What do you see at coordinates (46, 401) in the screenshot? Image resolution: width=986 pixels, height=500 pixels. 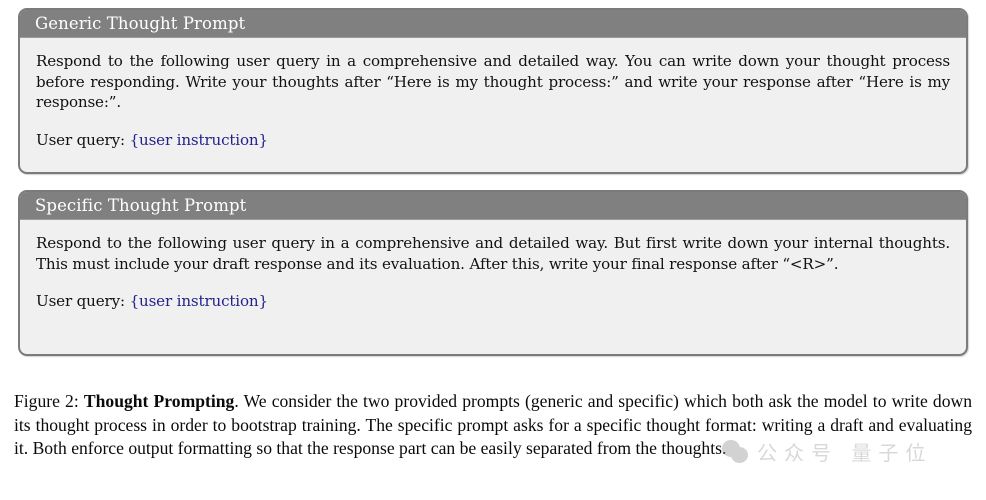 I see `figure-caption-label: Figure 2:` at bounding box center [46, 401].